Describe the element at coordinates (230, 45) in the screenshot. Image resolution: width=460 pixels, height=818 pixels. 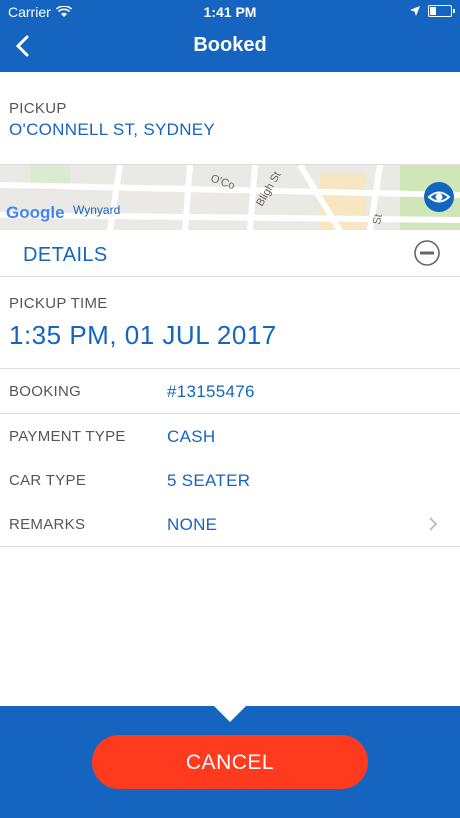
I see `page-title: Booked` at that location.